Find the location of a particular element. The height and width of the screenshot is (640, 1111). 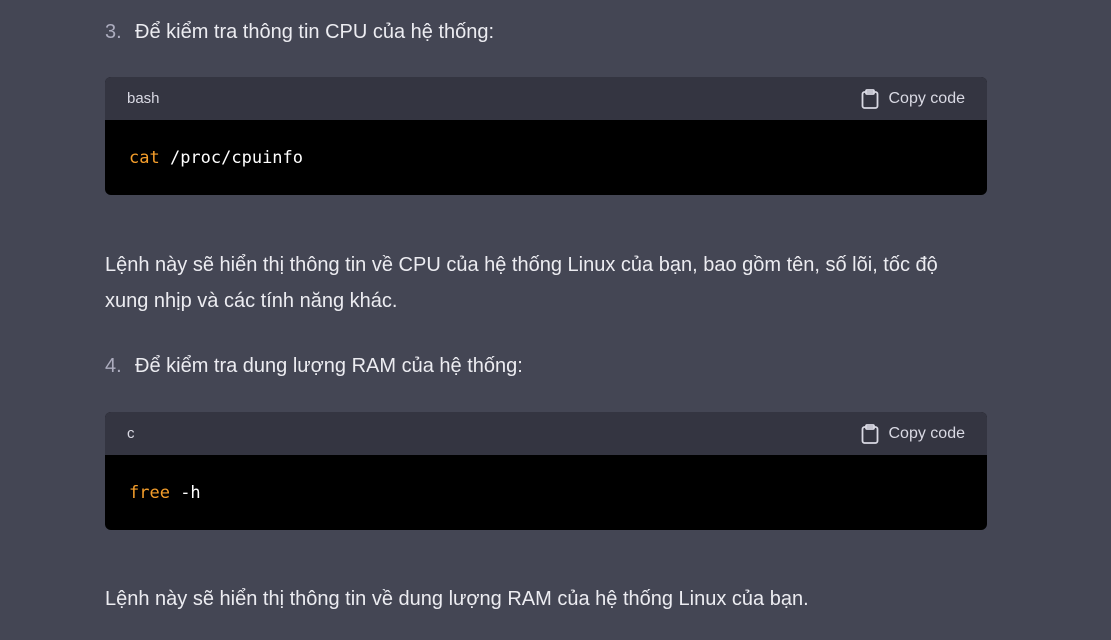

code-block-c: c Copy code free -h is located at coordinates (546, 471).